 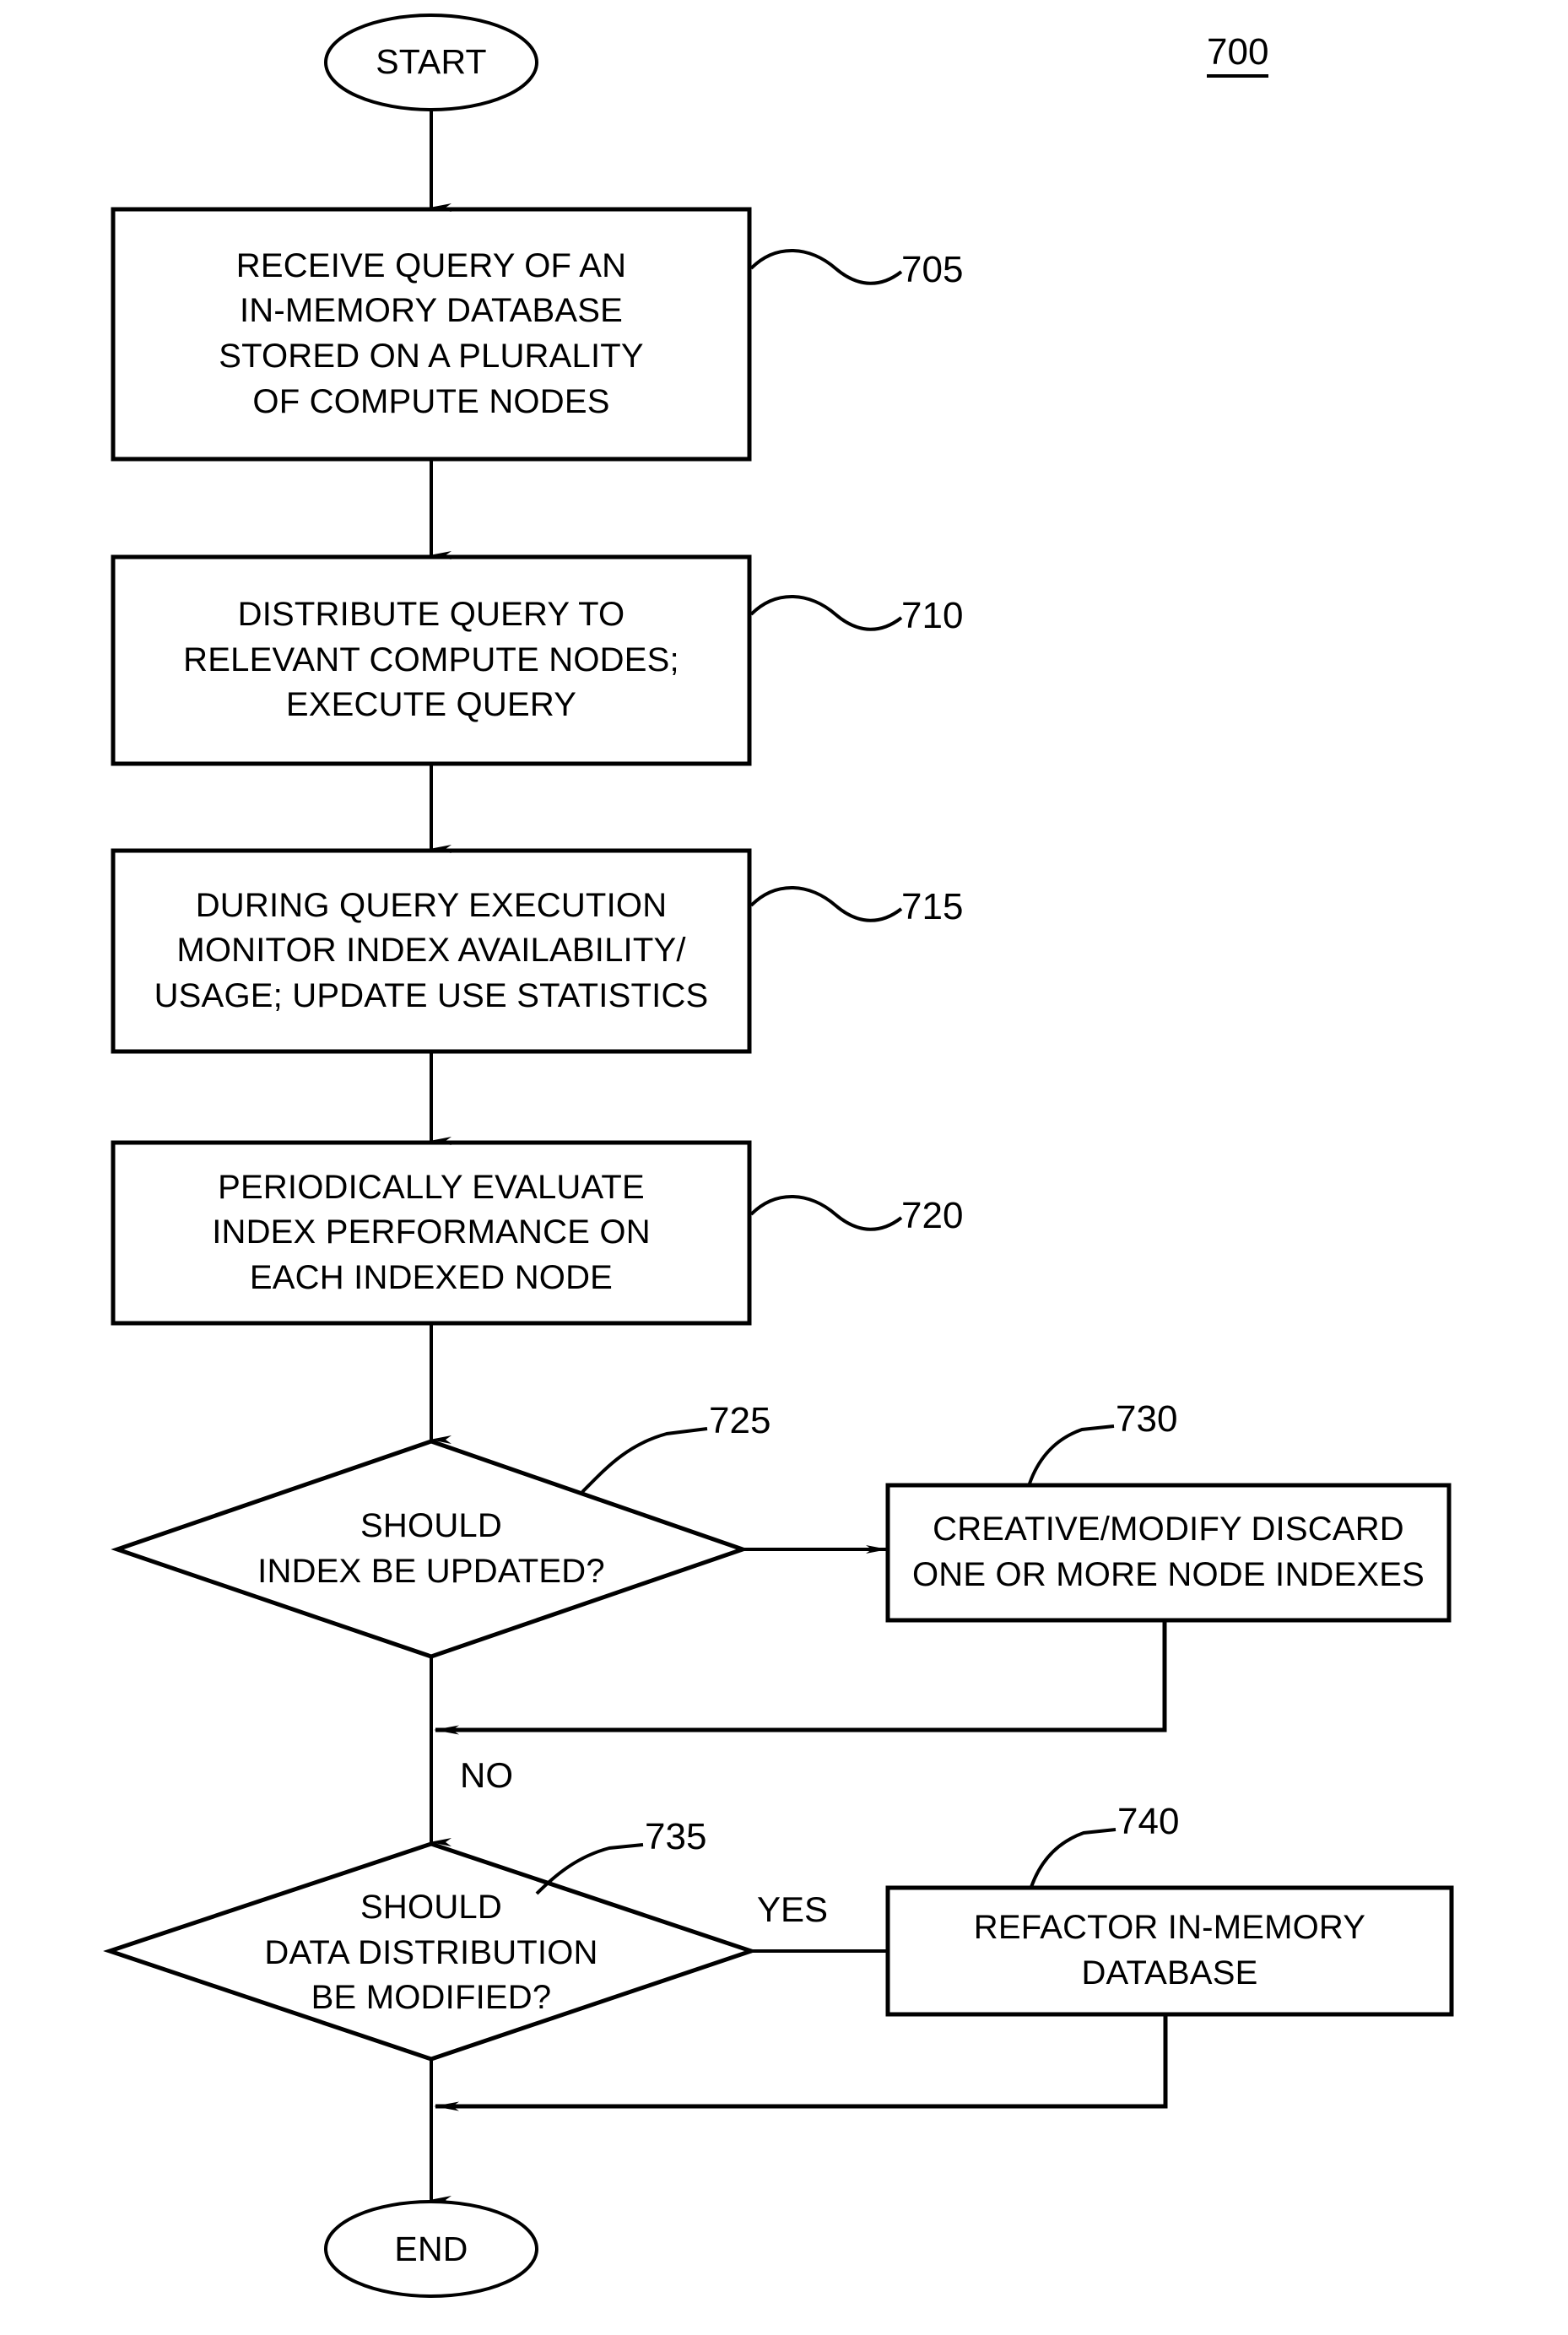 I want to click on process-box-715-shape, so click(x=431, y=951).